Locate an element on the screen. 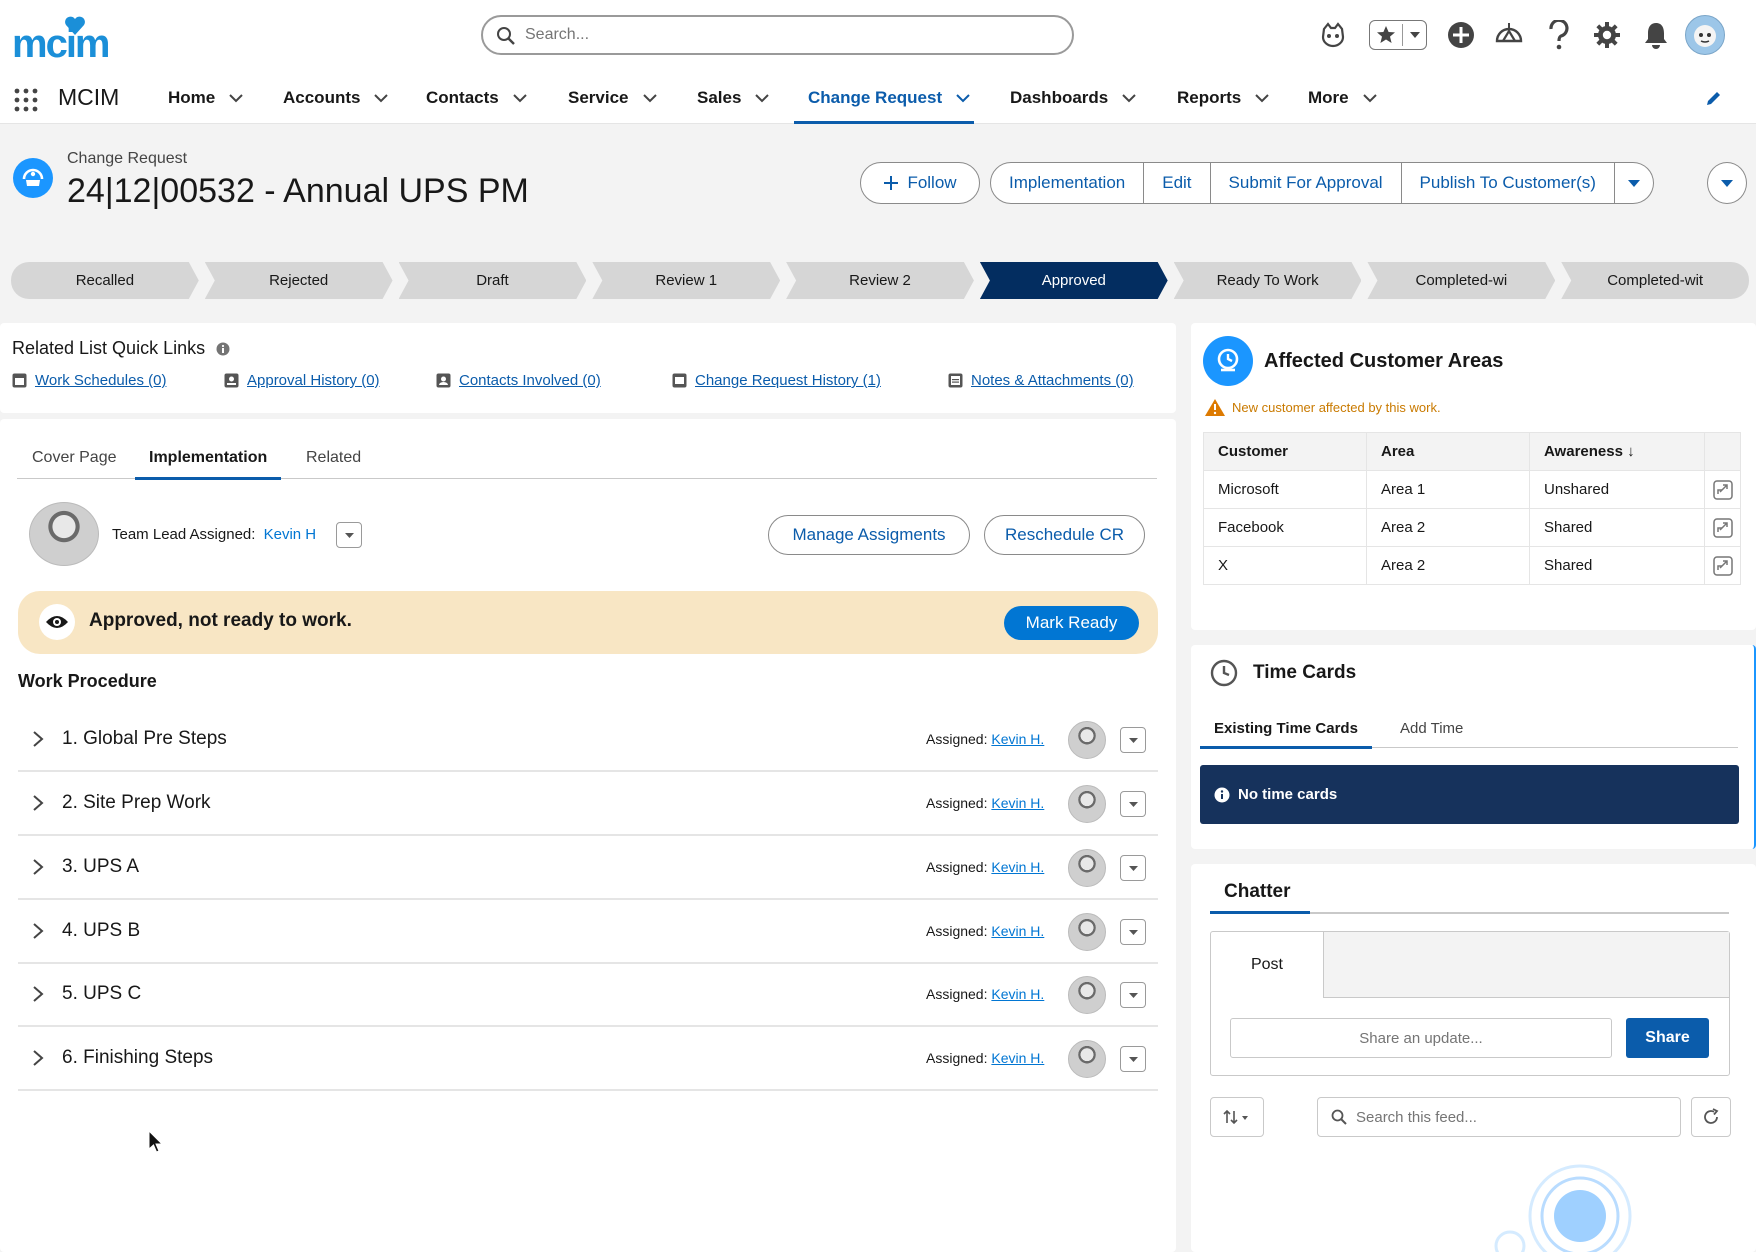  nav-item-home: Home is located at coordinates (205, 98).